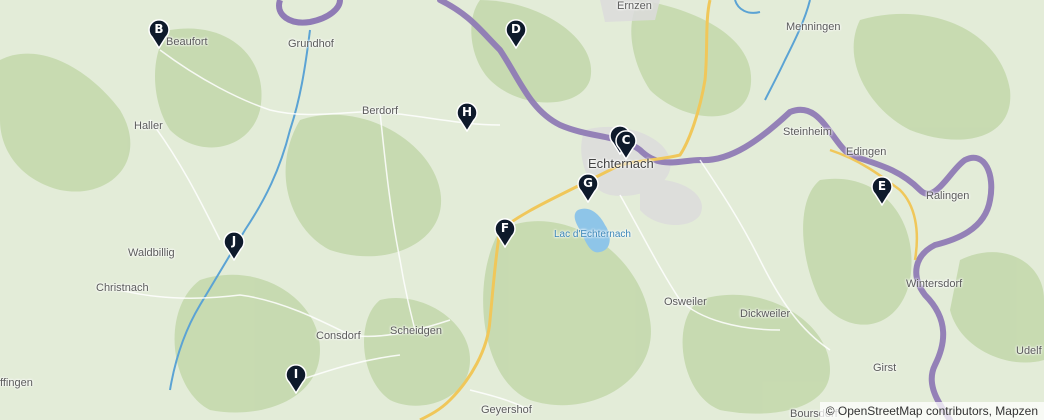  I want to click on place-label-christnach: Christnach, so click(122, 288).